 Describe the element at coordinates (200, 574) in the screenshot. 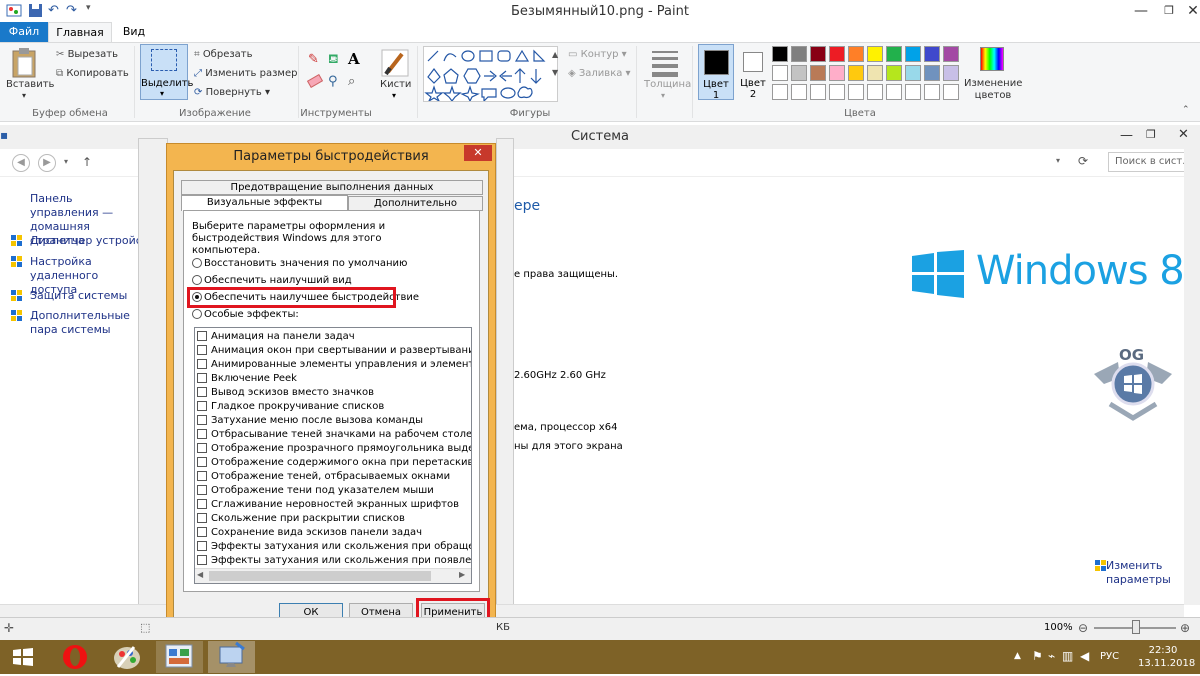

I see `scroll-left-icon: ◀` at that location.